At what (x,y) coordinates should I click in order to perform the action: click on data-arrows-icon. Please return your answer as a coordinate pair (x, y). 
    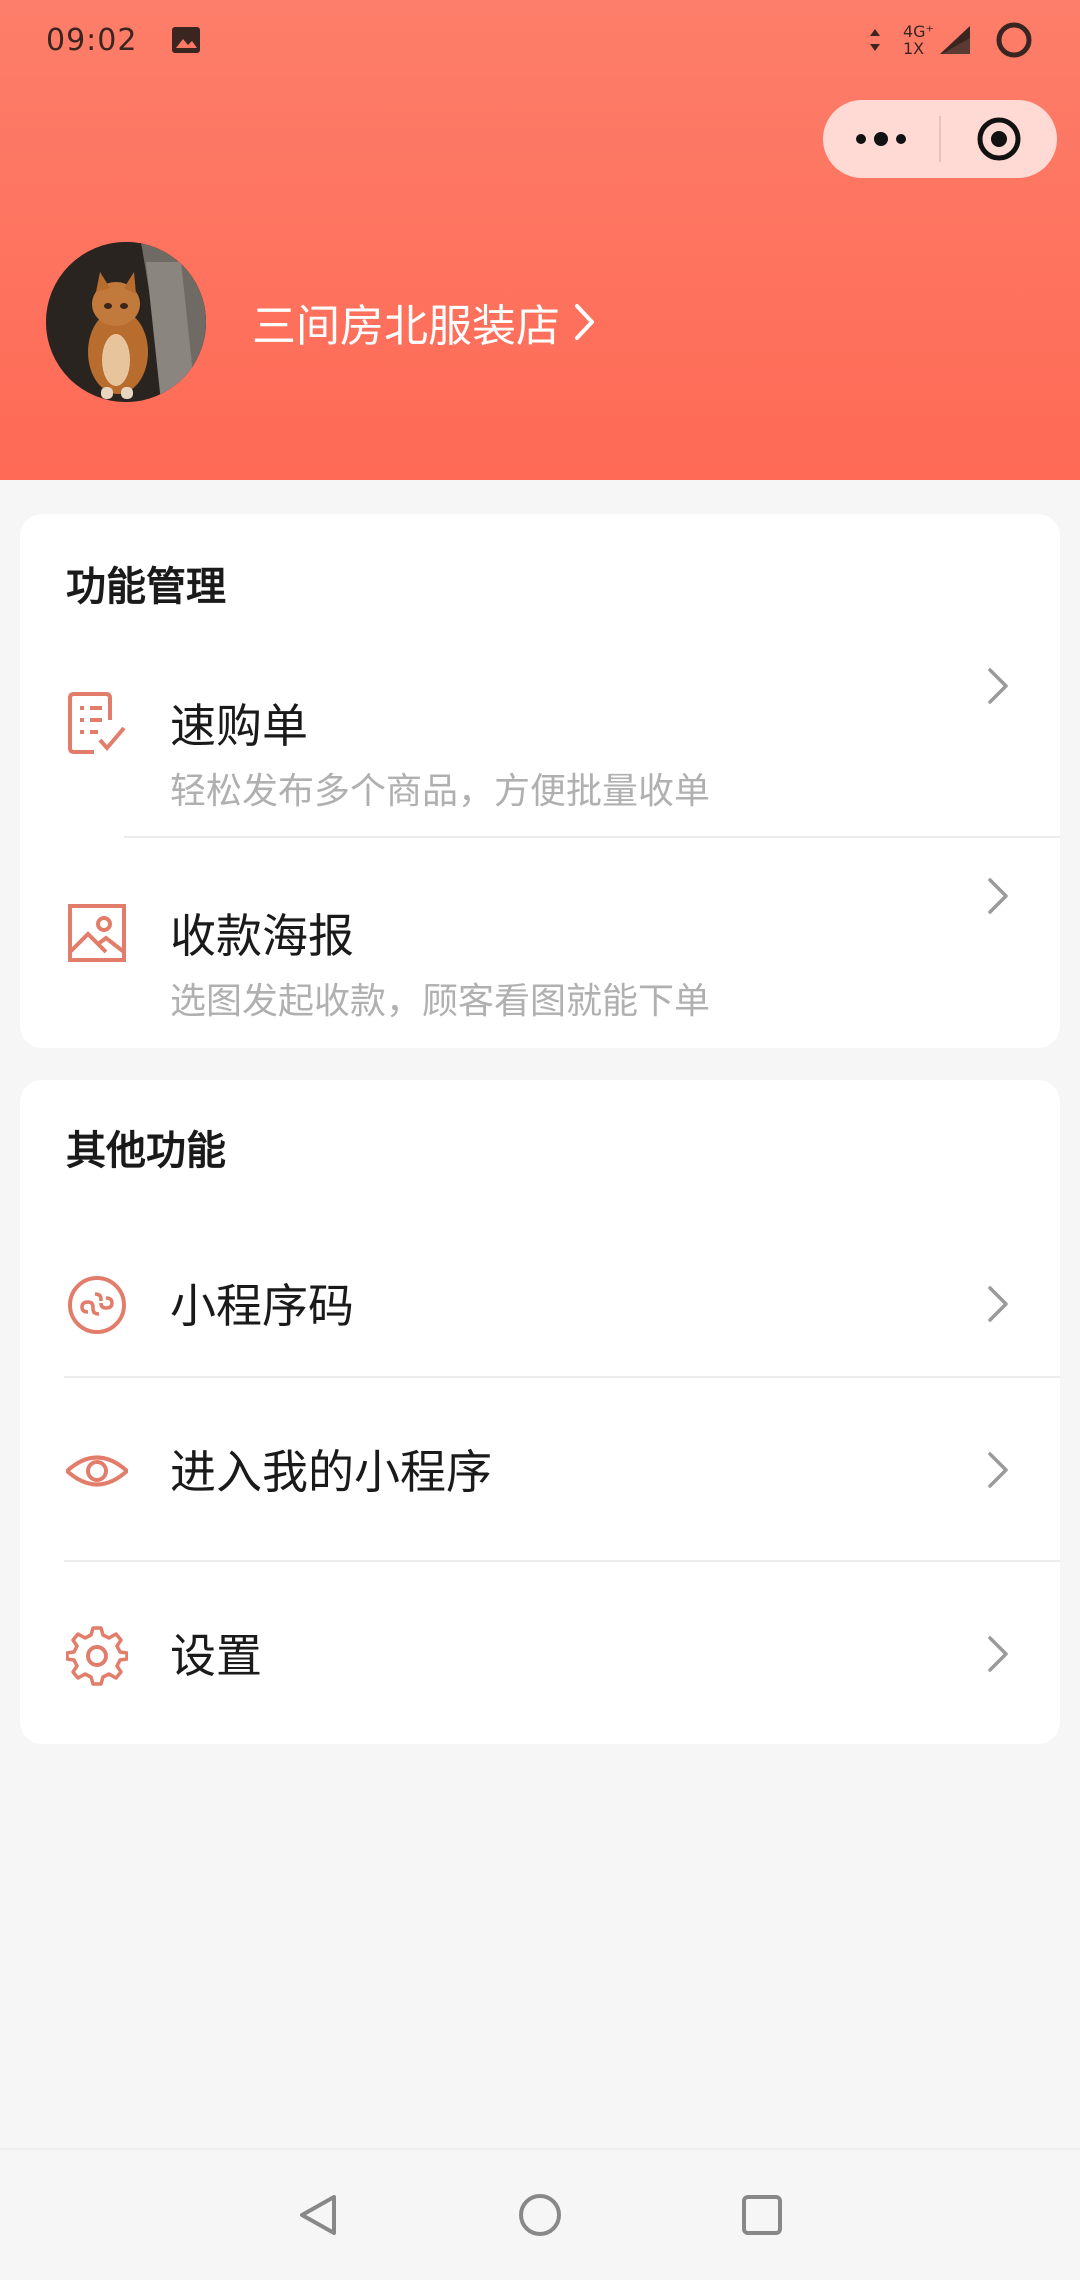
    Looking at the image, I should click on (874, 40).